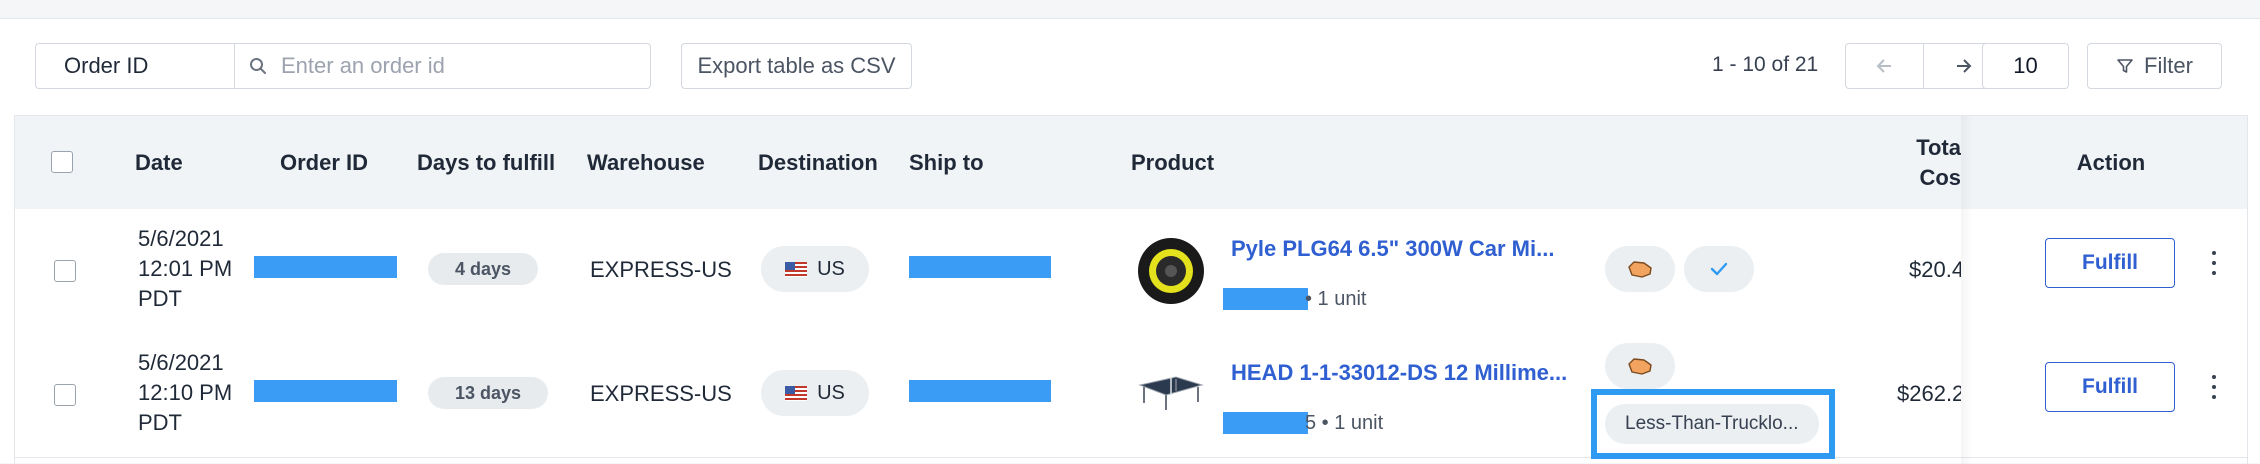  I want to click on export-csv-label: Export table as CSV, so click(796, 65).